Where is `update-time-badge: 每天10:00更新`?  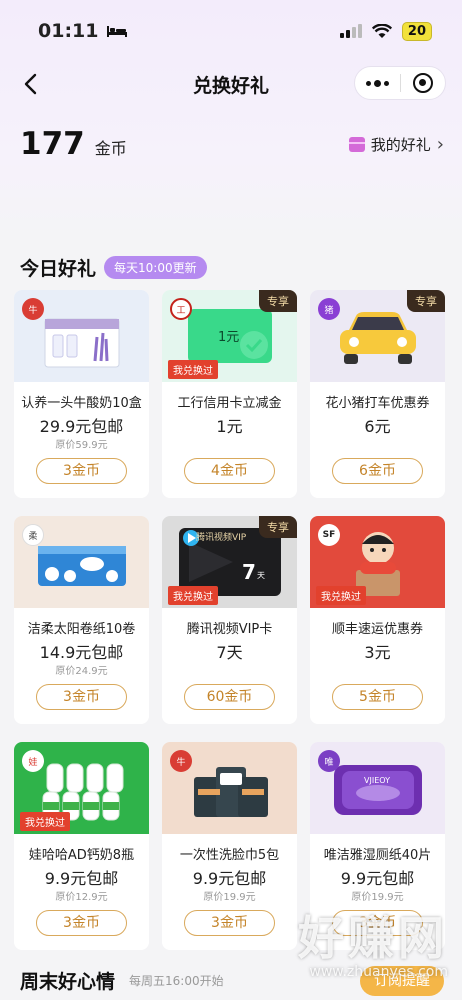
update-time-badge: 每天10:00更新 is located at coordinates (155, 267).